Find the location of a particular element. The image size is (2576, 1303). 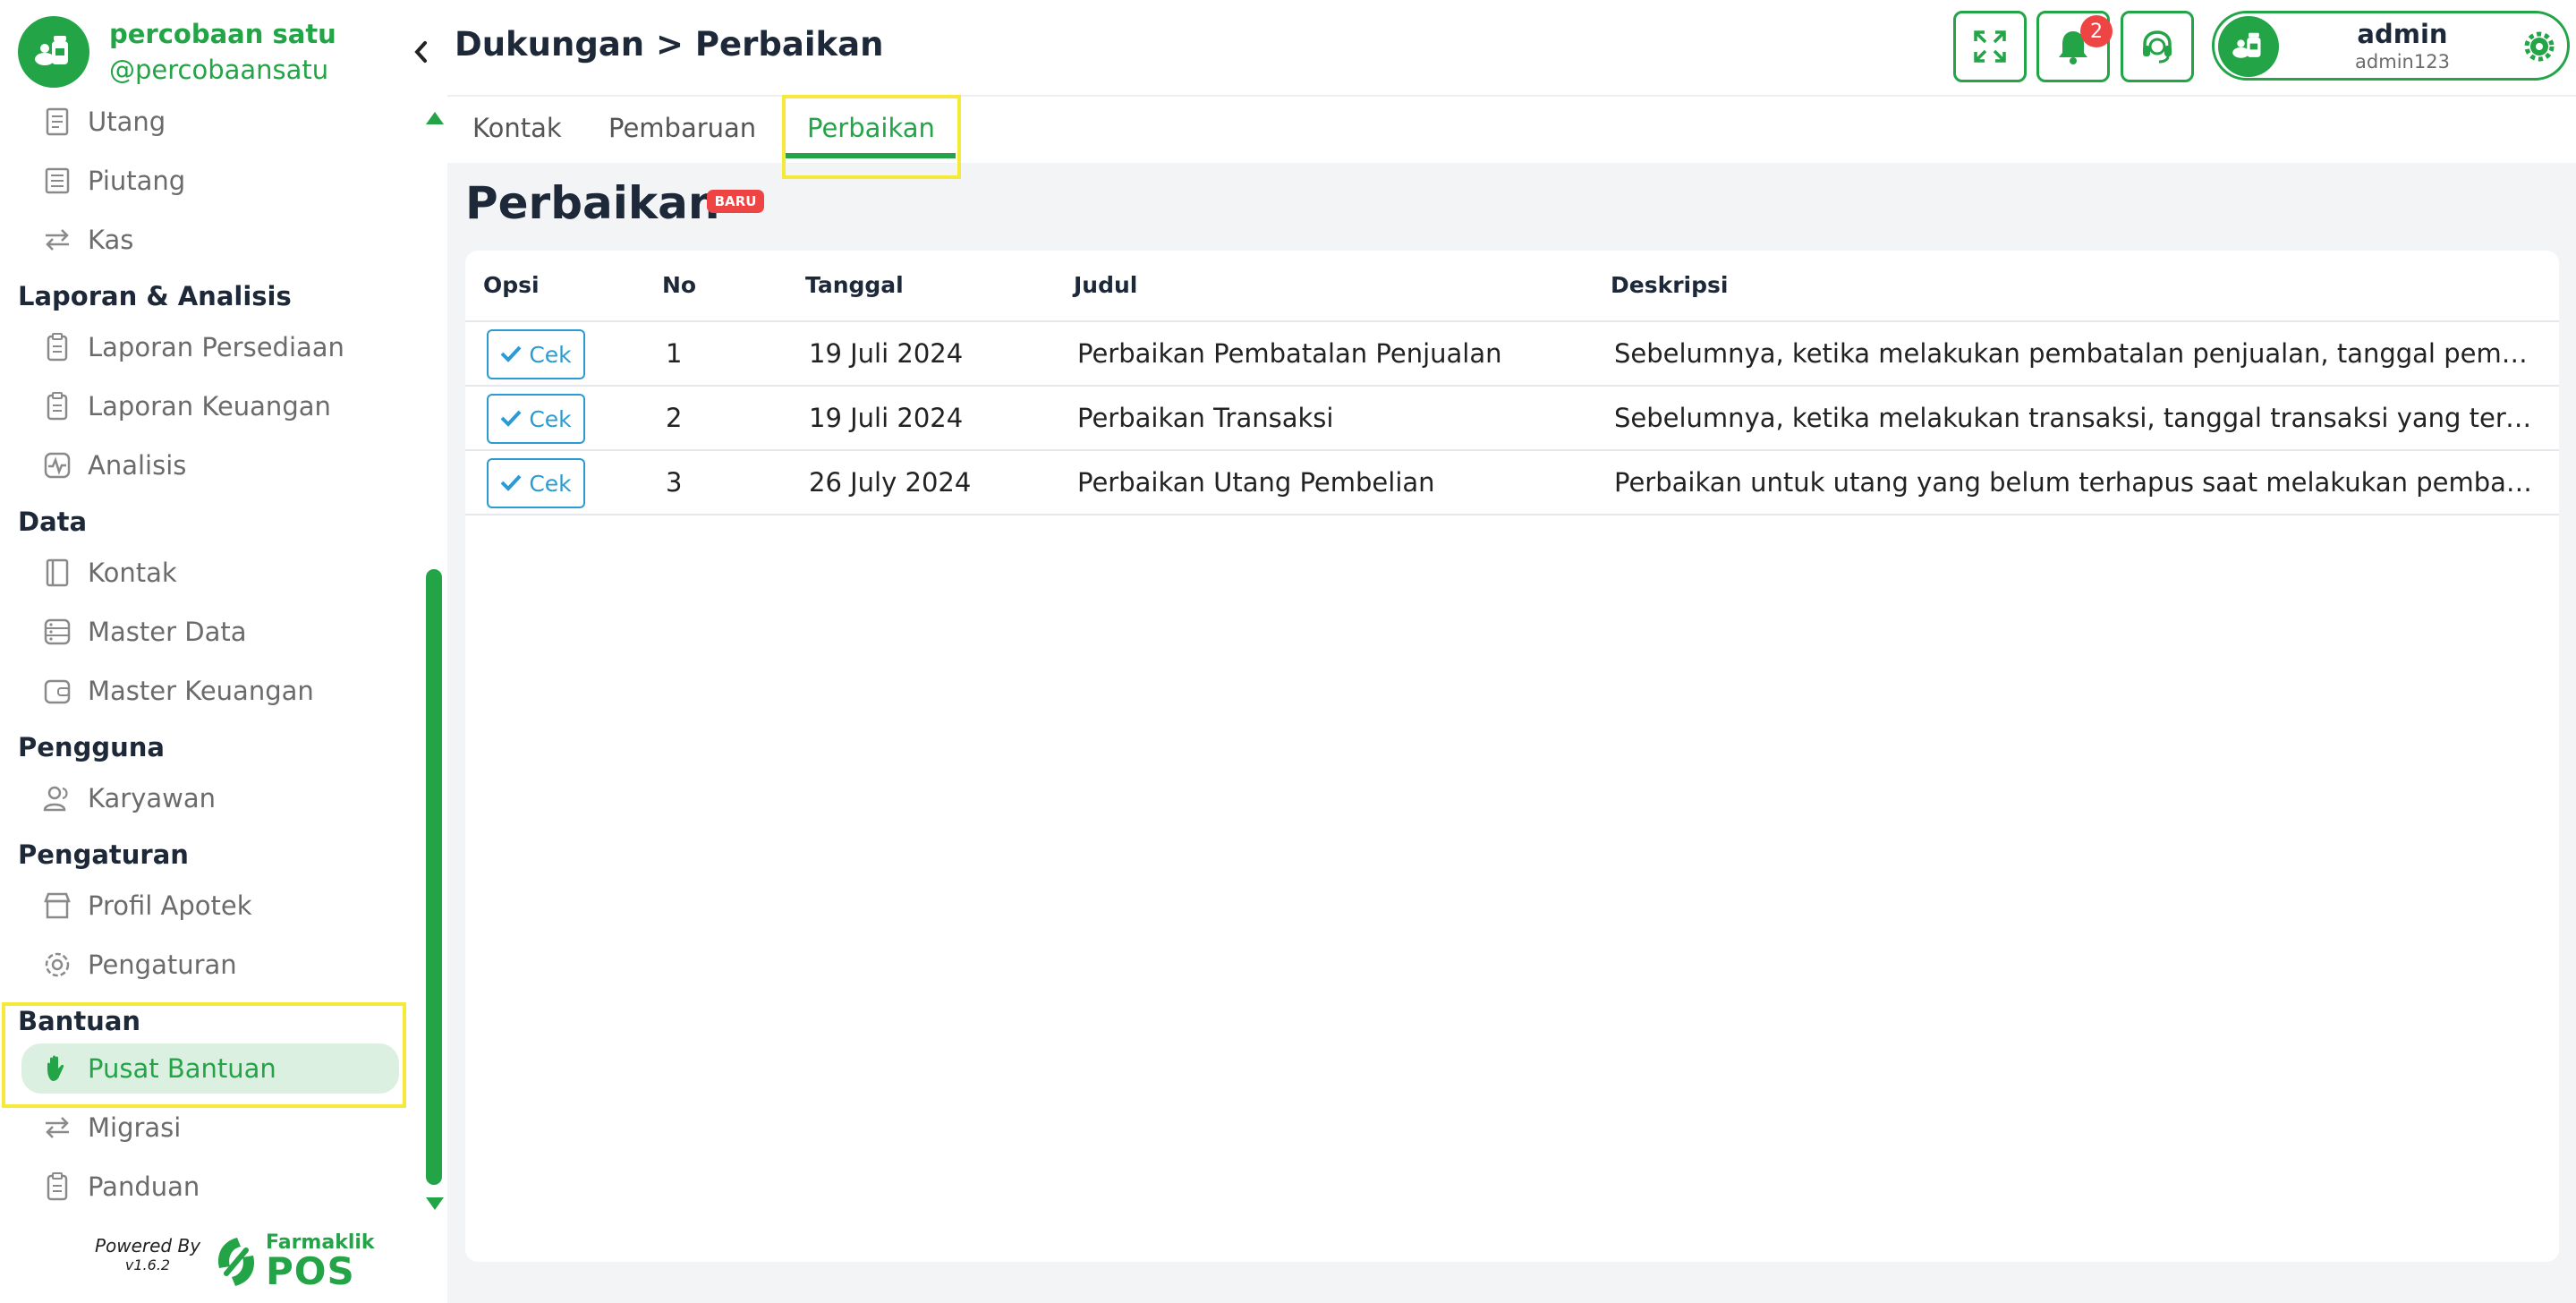

sidebar-item-karyawan: Karyawan is located at coordinates (127, 798).